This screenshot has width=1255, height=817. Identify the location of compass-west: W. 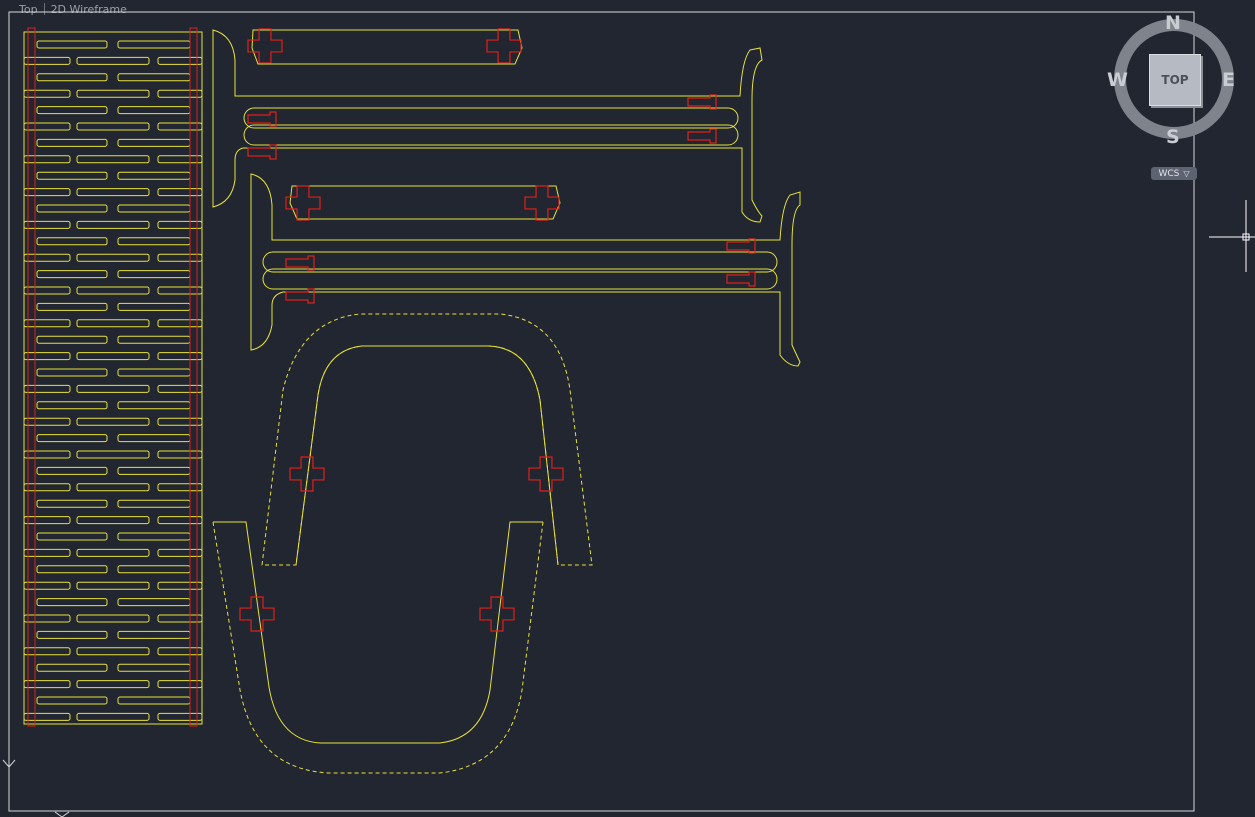
(1117, 80).